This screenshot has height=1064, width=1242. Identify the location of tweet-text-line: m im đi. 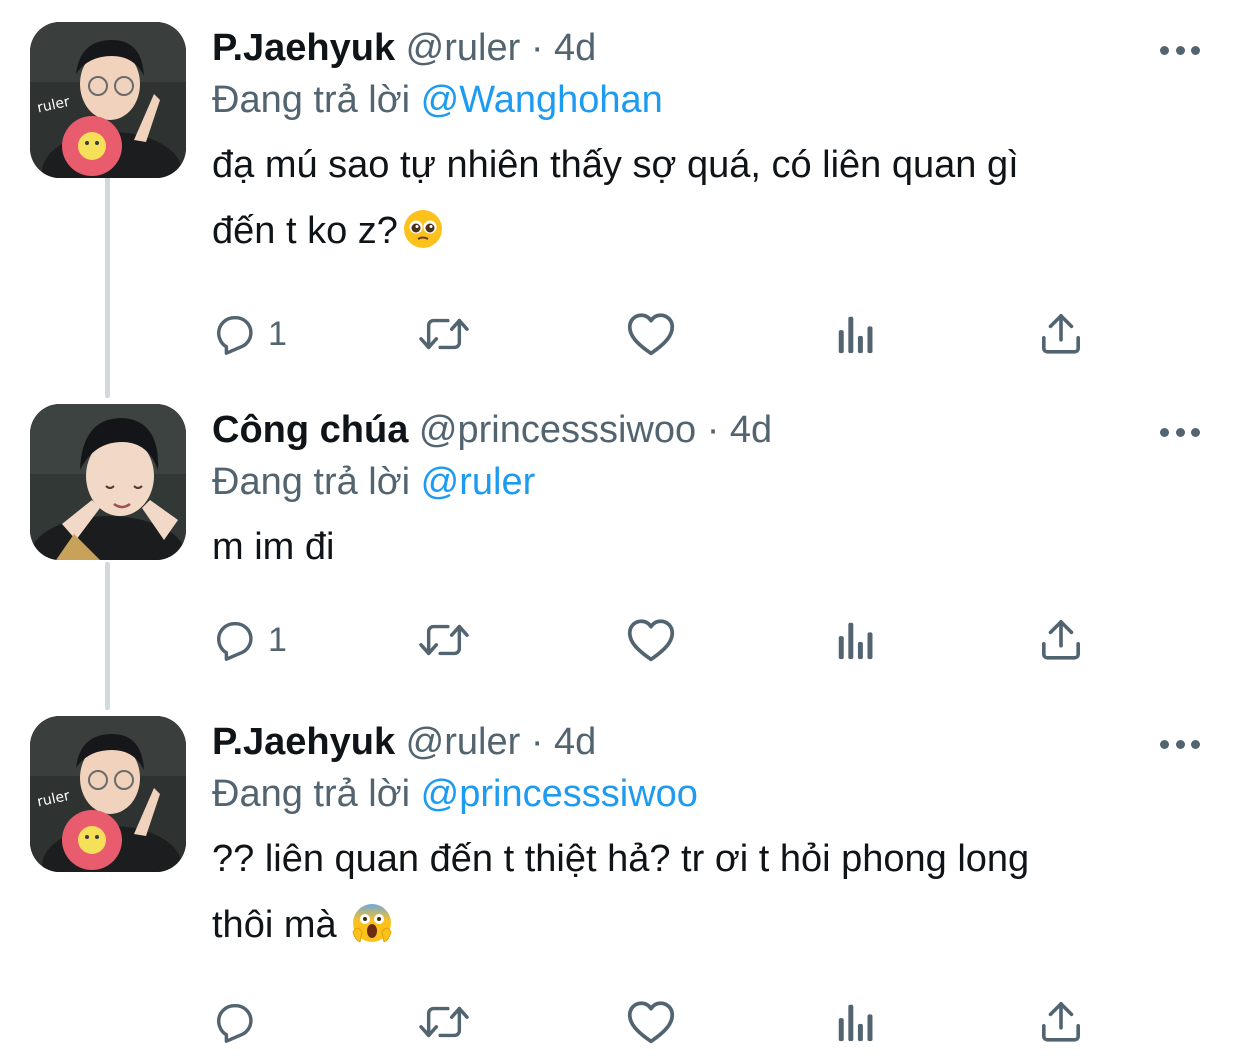
(273, 547).